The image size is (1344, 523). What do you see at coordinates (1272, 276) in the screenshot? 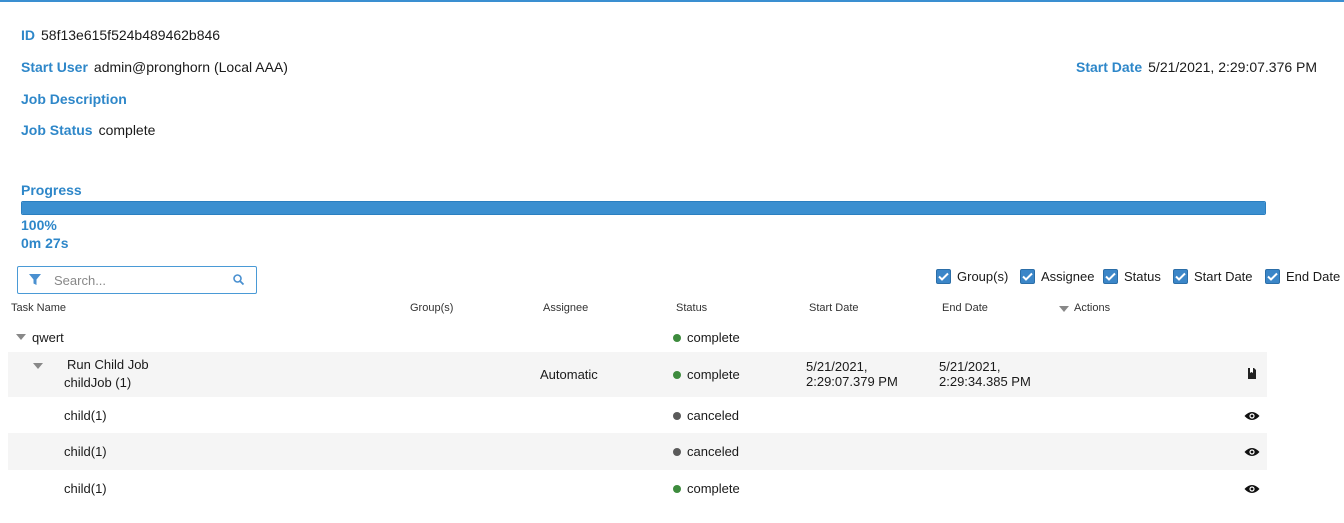
I see `checkbox-end-date` at bounding box center [1272, 276].